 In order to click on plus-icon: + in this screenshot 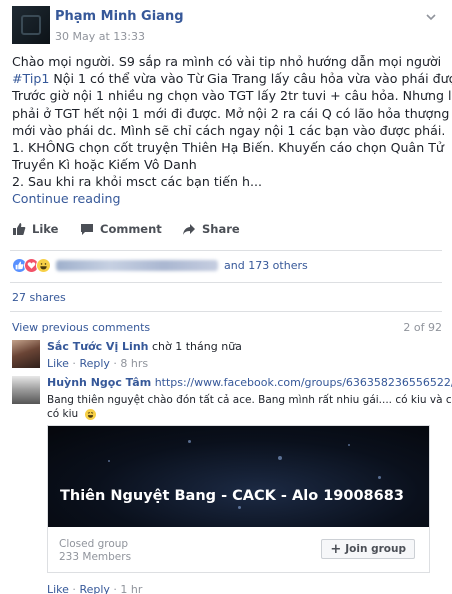, I will do `click(336, 549)`.